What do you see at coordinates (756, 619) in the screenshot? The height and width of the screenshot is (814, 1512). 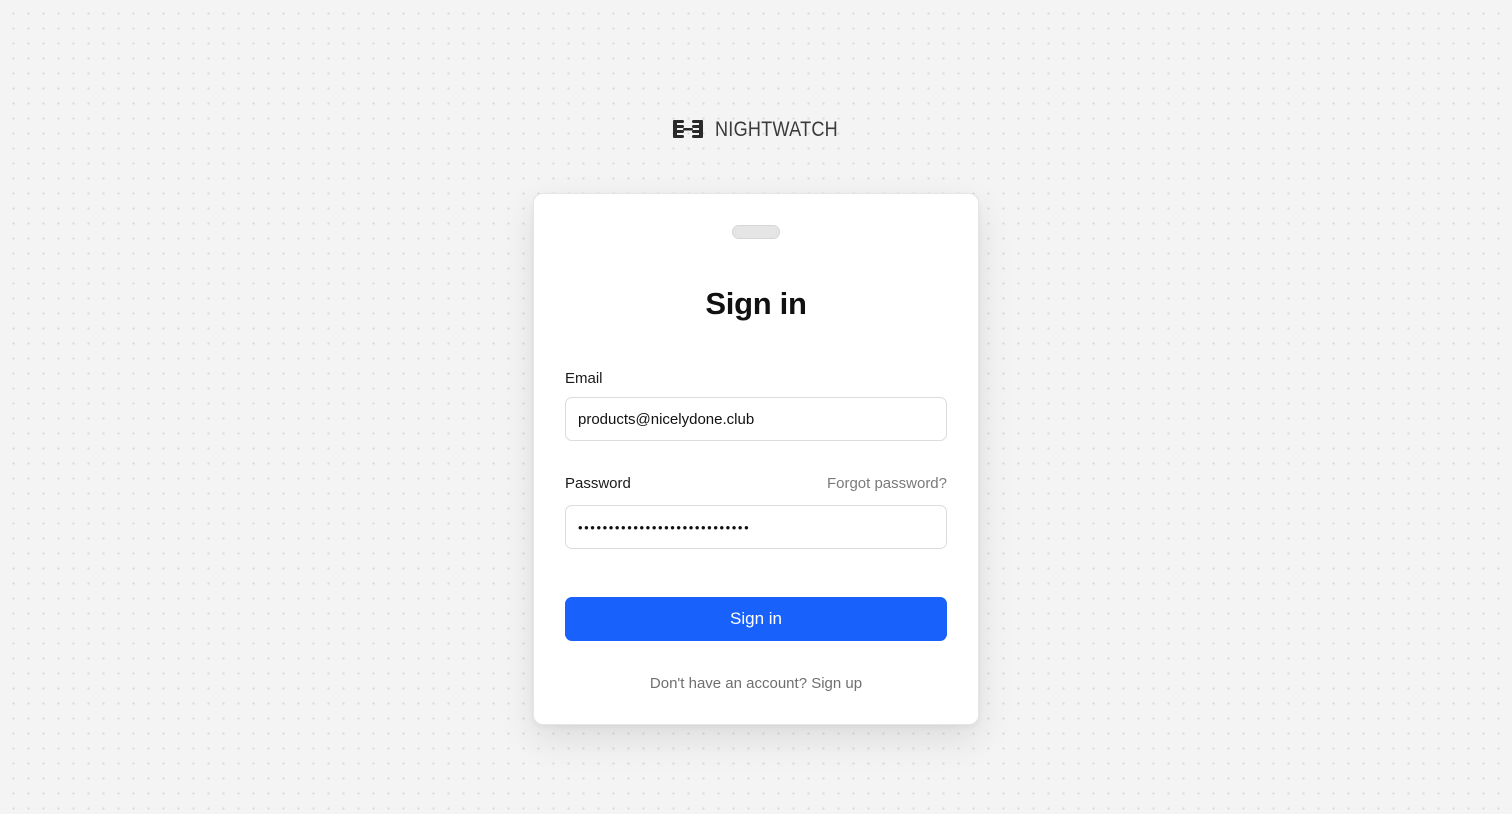 I see `signin-button: Sign in` at bounding box center [756, 619].